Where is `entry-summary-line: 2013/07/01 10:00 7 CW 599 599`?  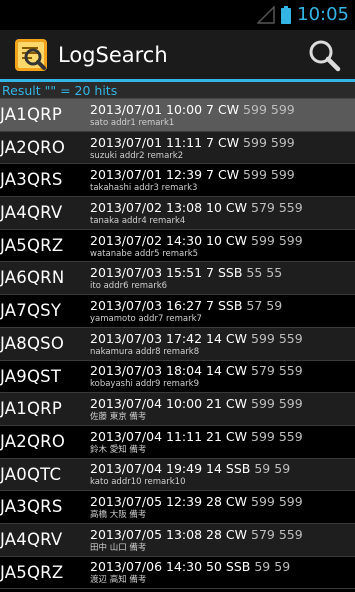
entry-summary-line: 2013/07/01 10:00 7 CW 599 599 is located at coordinates (192, 110).